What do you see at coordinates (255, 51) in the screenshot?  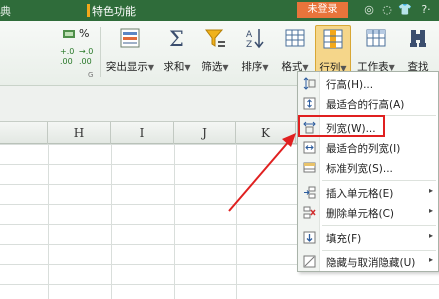 I see `sort-button: A Z 排序▼` at bounding box center [255, 51].